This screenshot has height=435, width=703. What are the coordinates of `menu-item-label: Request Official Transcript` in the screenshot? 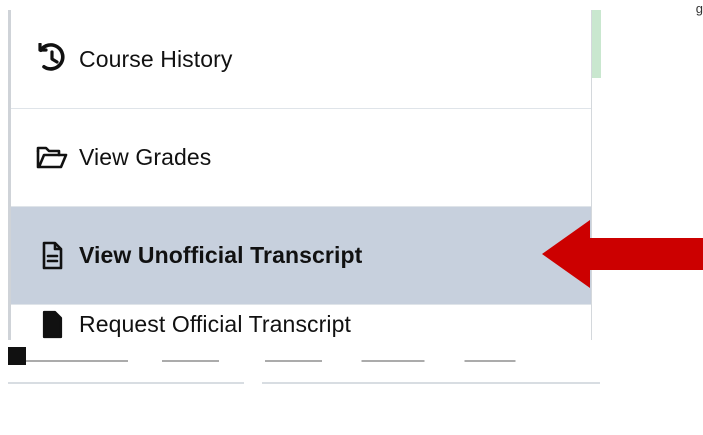 It's located at (215, 324).